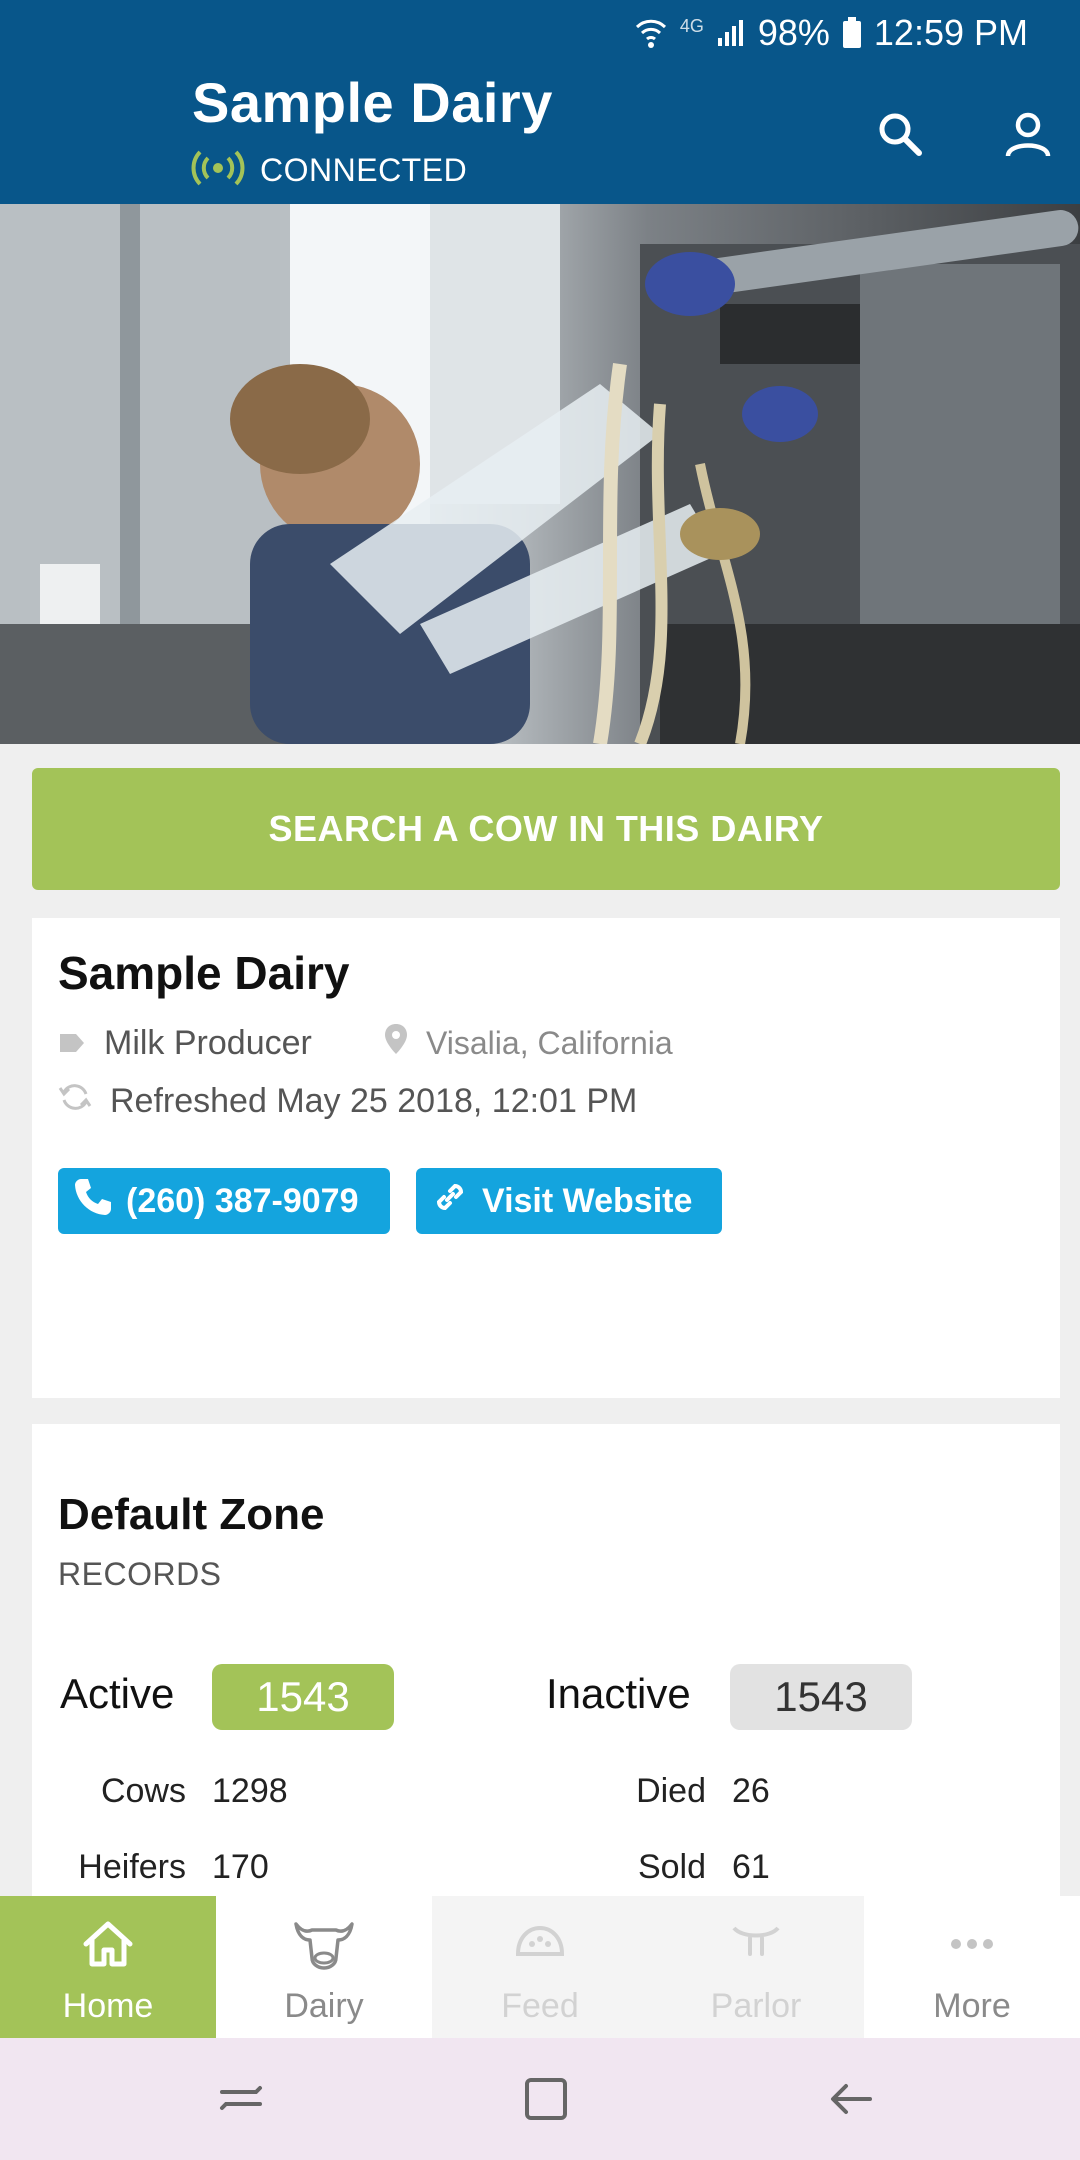  Describe the element at coordinates (972, 1948) in the screenshot. I see `more-dots-icon` at that location.